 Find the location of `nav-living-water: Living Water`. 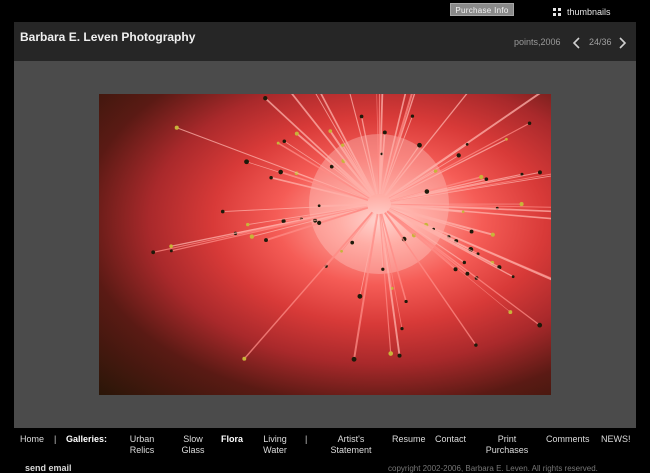

nav-living-water: Living Water is located at coordinates (275, 445).